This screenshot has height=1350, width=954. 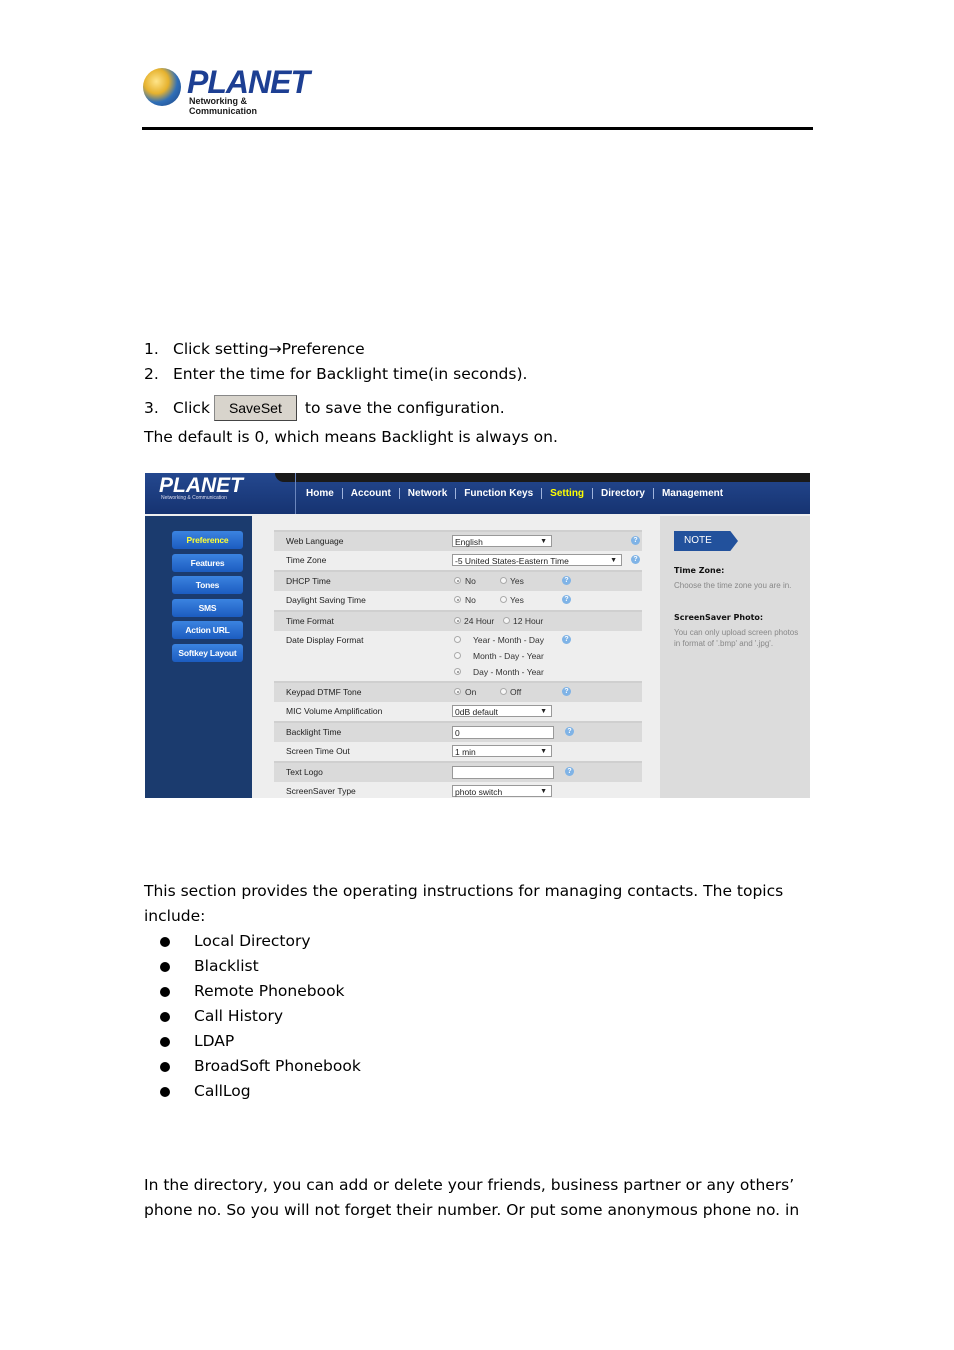 What do you see at coordinates (151, 407) in the screenshot?
I see `step-number: 3.` at bounding box center [151, 407].